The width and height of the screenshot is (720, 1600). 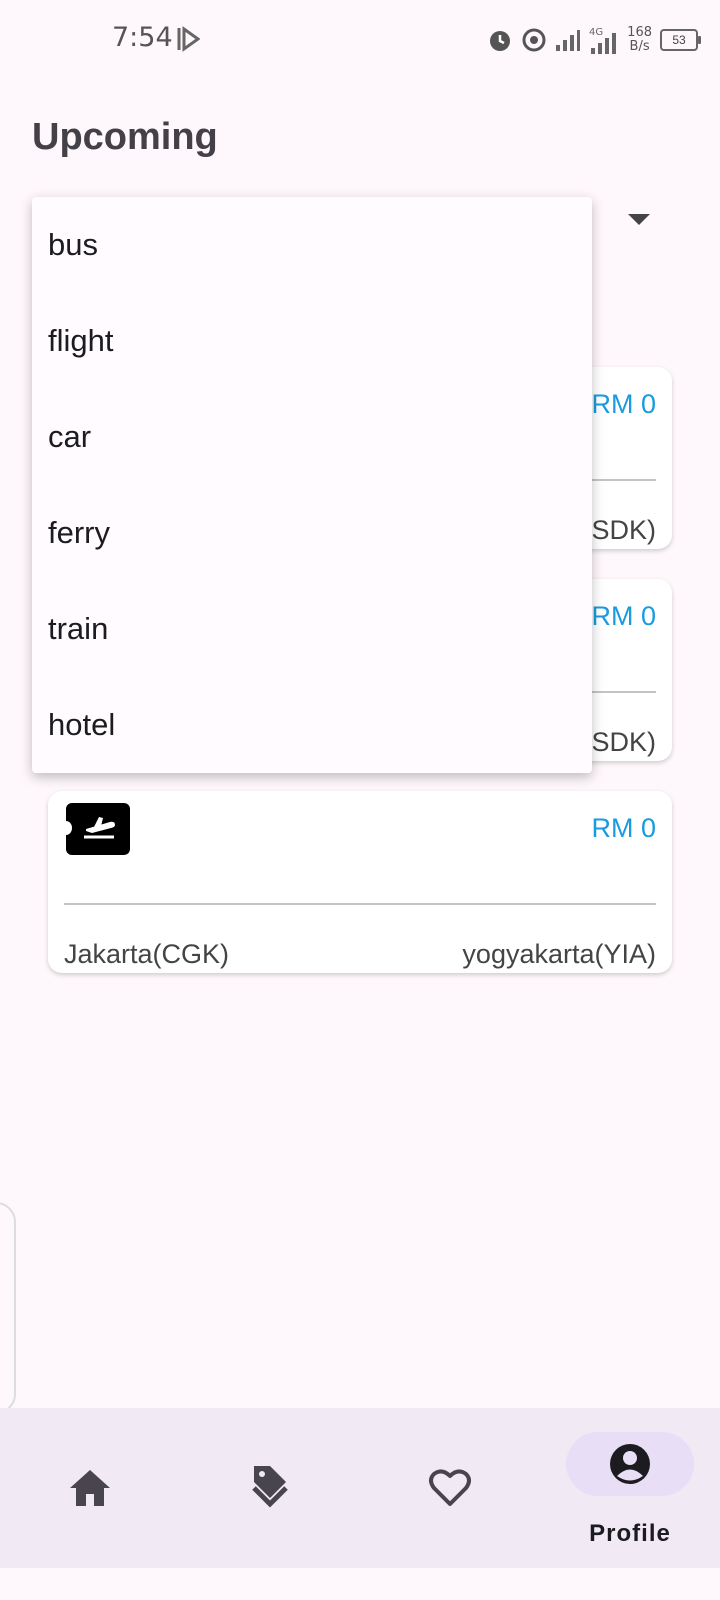 I want to click on nav-profile: Profile, so click(x=630, y=1488).